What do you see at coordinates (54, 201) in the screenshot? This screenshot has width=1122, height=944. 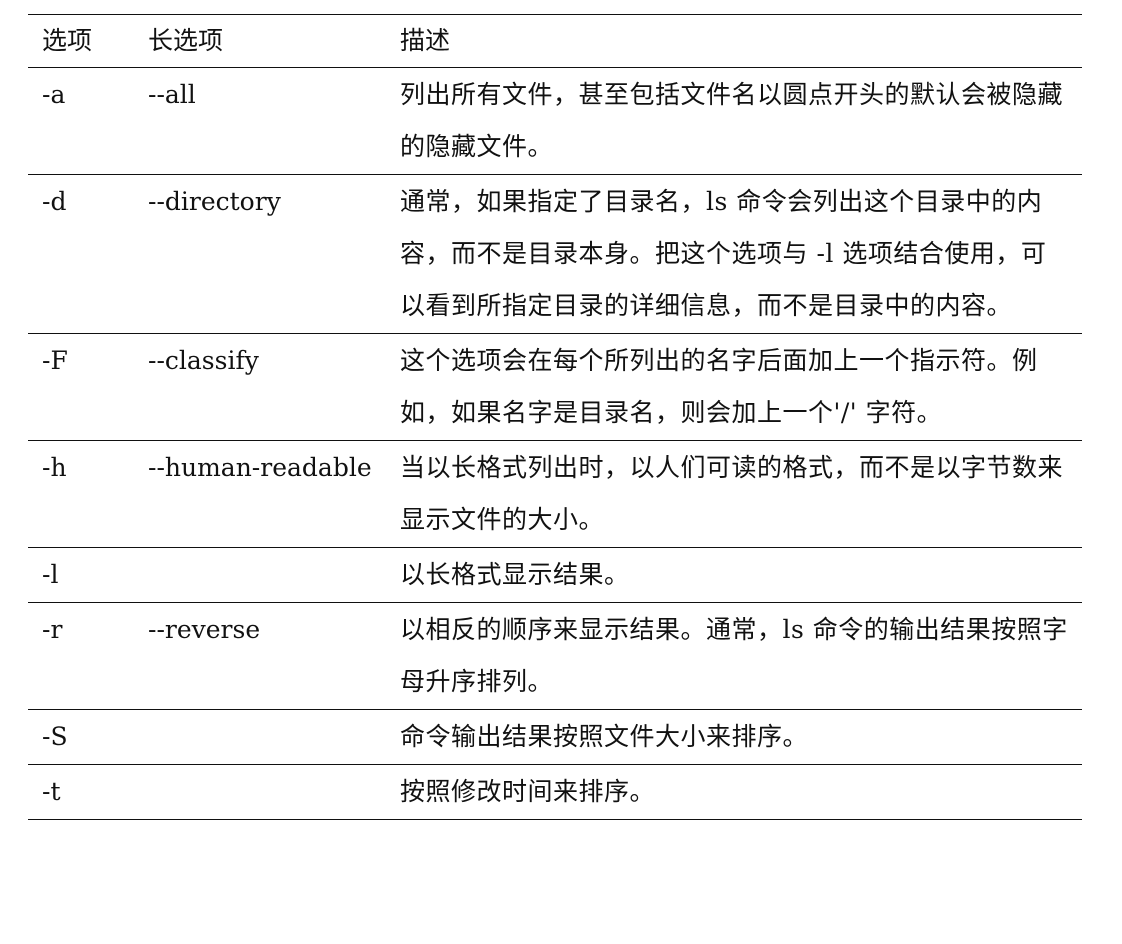 I see `option-cell: -d` at bounding box center [54, 201].